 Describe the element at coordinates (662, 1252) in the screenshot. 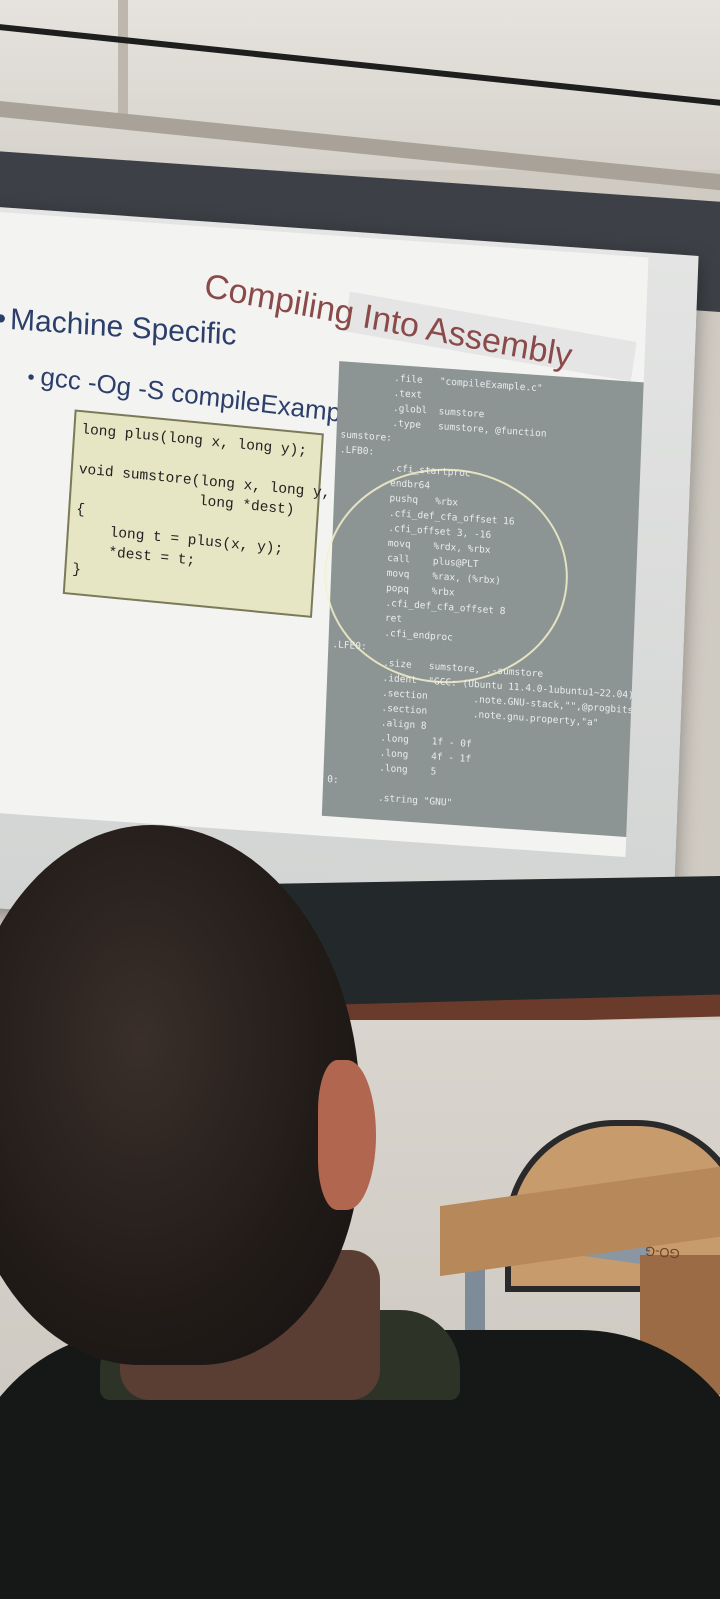

I see `table-tag: GO-G` at that location.